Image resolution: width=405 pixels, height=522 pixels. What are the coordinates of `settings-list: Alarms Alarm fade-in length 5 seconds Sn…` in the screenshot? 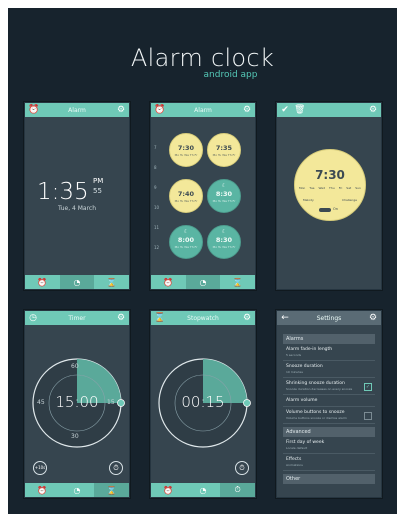 It's located at (329, 407).